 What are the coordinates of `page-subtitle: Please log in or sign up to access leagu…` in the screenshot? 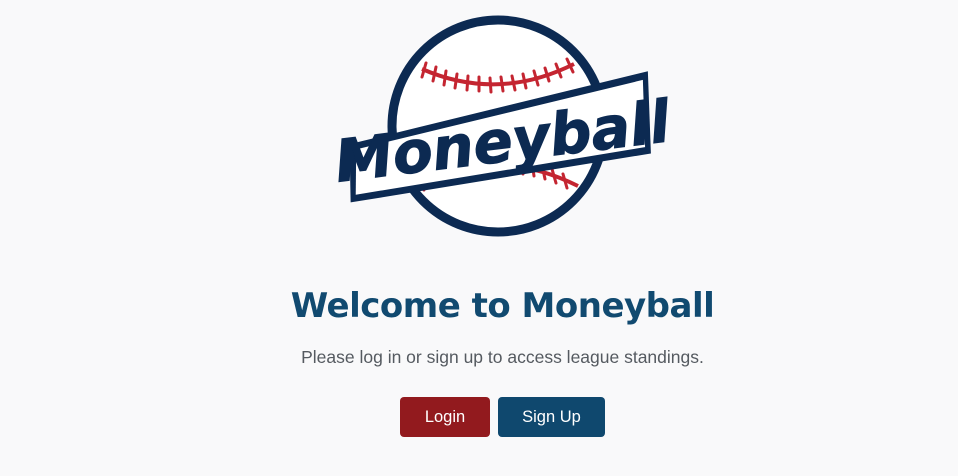 It's located at (502, 357).